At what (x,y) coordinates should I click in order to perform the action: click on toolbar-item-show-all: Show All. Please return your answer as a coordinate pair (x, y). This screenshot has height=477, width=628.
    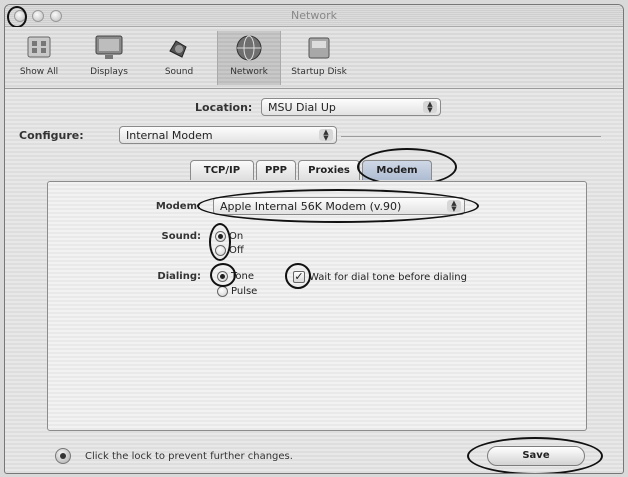
    Looking at the image, I should click on (39, 58).